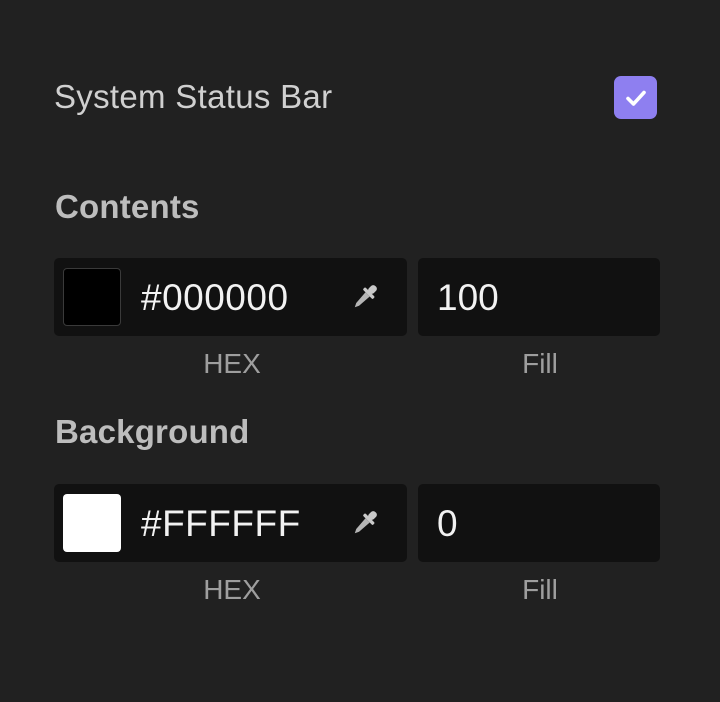  Describe the element at coordinates (540, 589) in the screenshot. I see `background-fill-caption: Fill` at that location.